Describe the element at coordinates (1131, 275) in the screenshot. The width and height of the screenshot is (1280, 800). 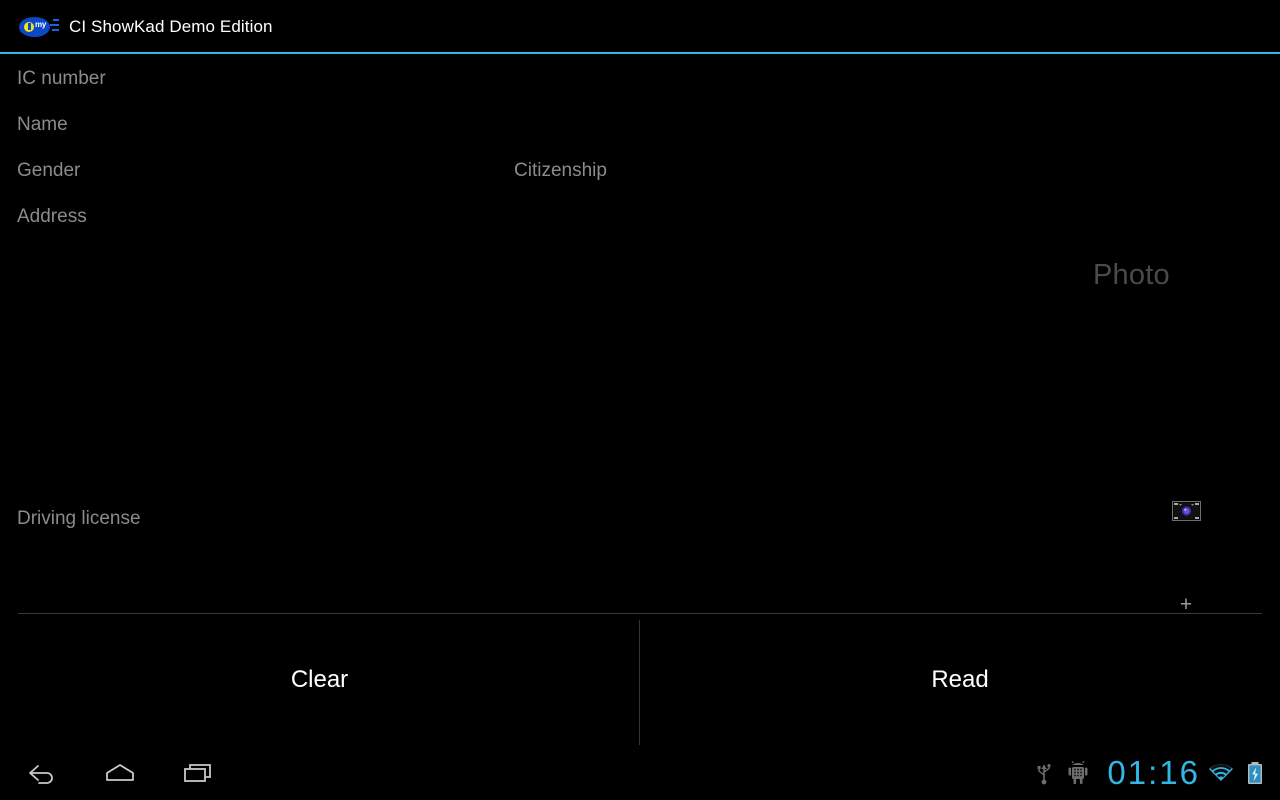
I see `photo-label: Photo` at that location.